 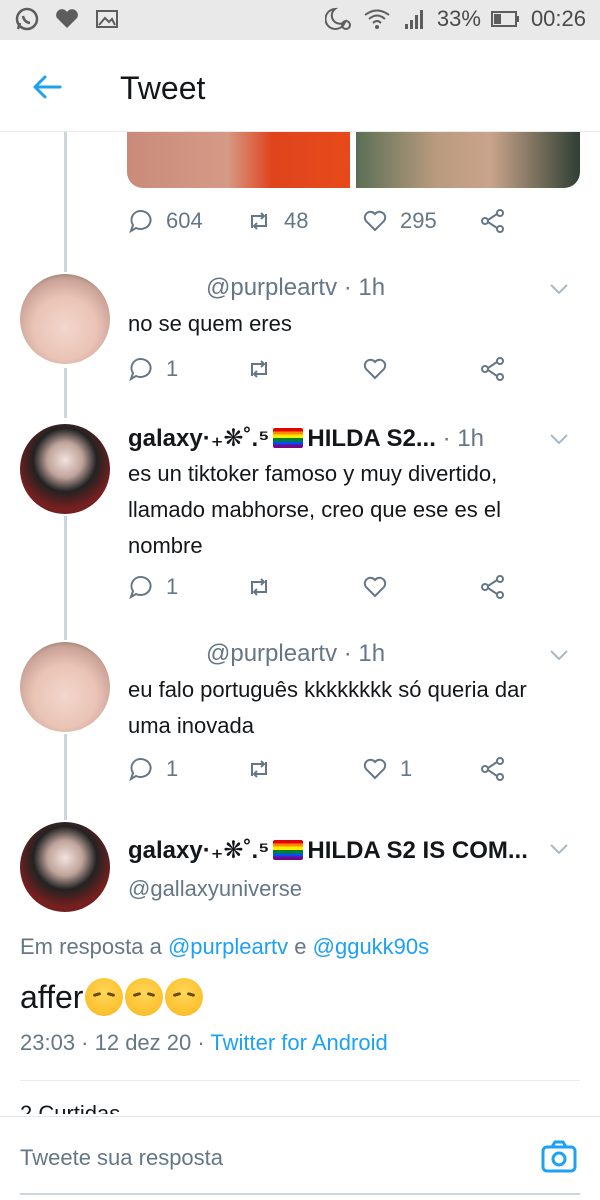 I want to click on back-arrow-icon, so click(x=47, y=87).